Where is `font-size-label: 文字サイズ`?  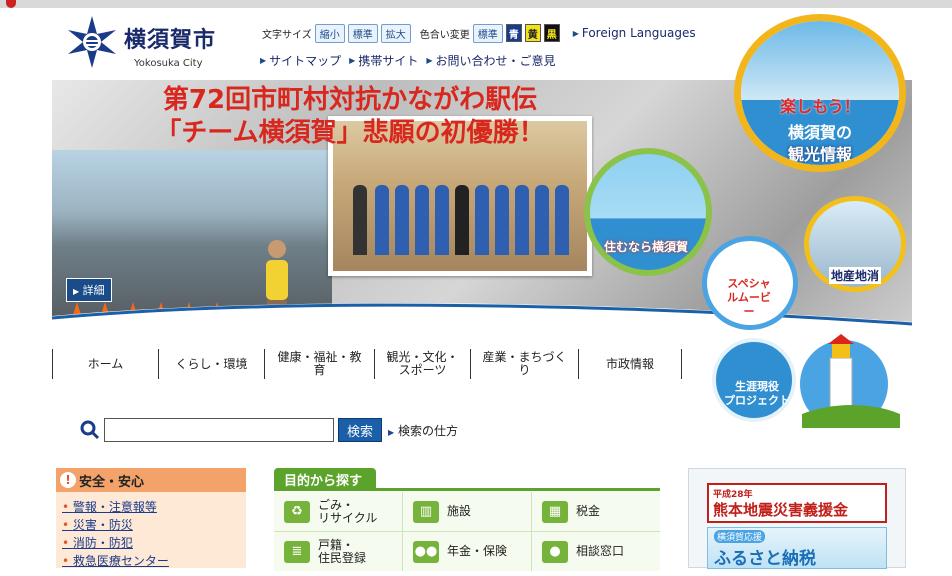
font-size-label: 文字サイズ is located at coordinates (287, 35).